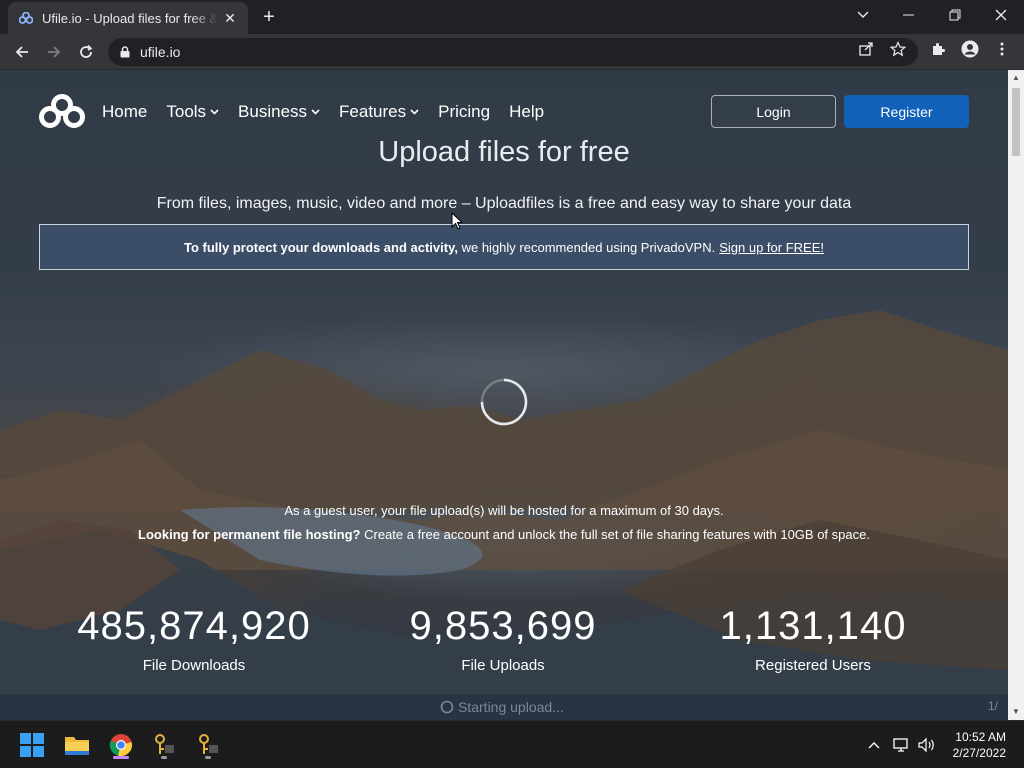 This screenshot has height=768, width=1024. What do you see at coordinates (938, 49) in the screenshot?
I see `extensions-icon` at bounding box center [938, 49].